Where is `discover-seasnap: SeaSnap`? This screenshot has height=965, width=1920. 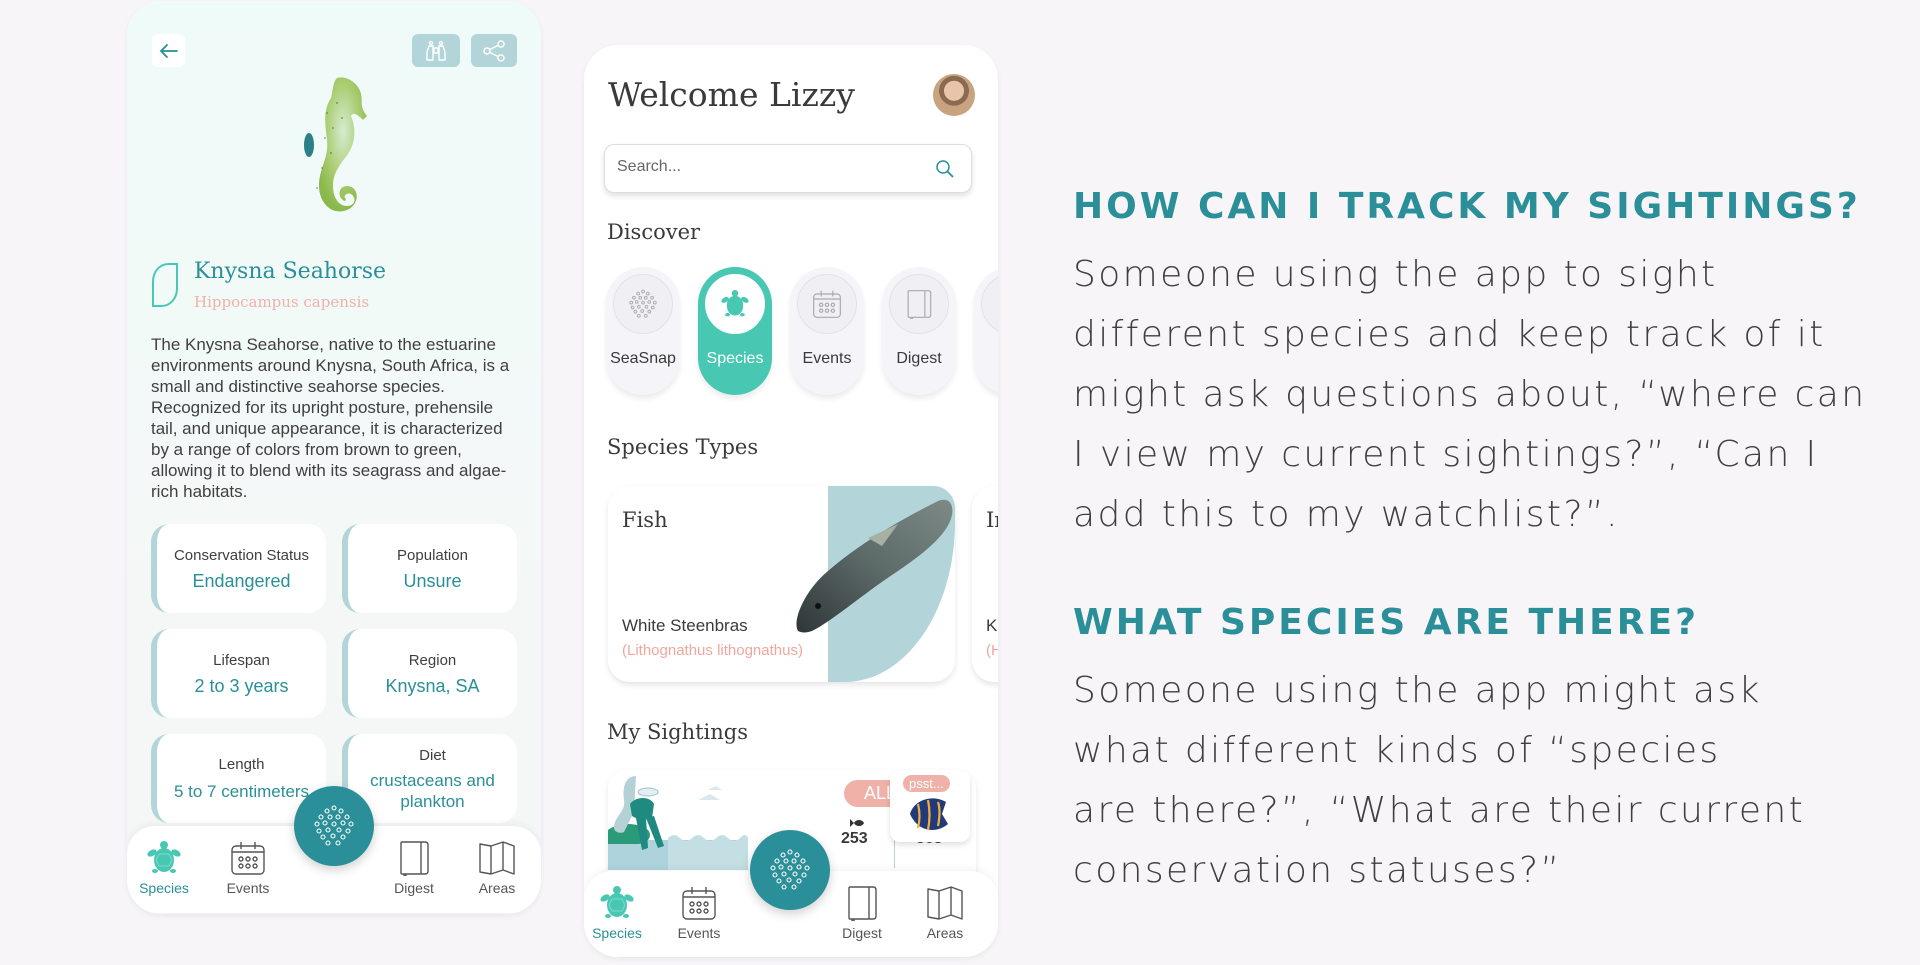 discover-seasnap: SeaSnap is located at coordinates (643, 331).